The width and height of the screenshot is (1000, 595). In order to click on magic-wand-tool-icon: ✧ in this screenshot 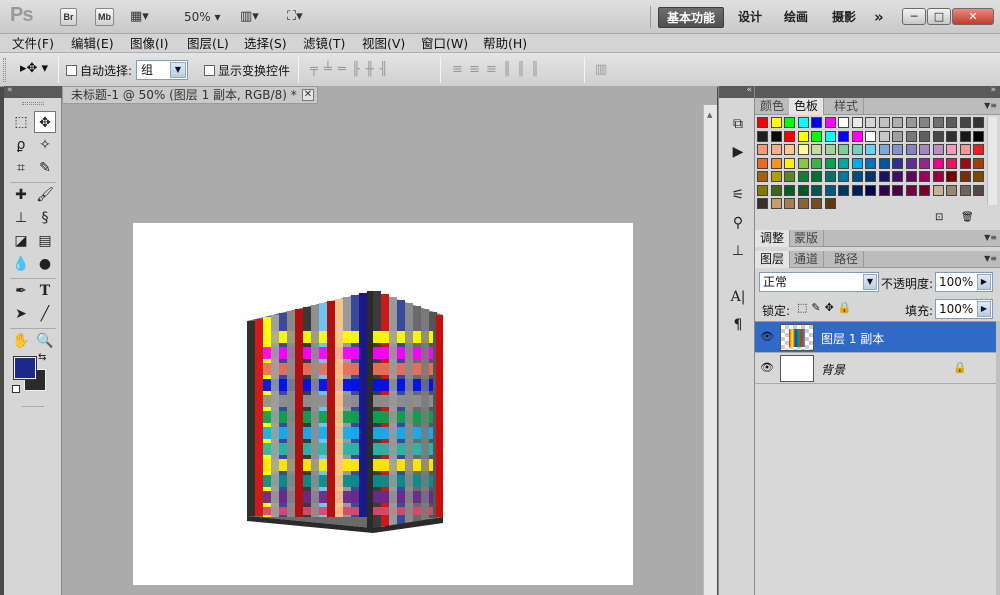, I will do `click(45, 145)`.